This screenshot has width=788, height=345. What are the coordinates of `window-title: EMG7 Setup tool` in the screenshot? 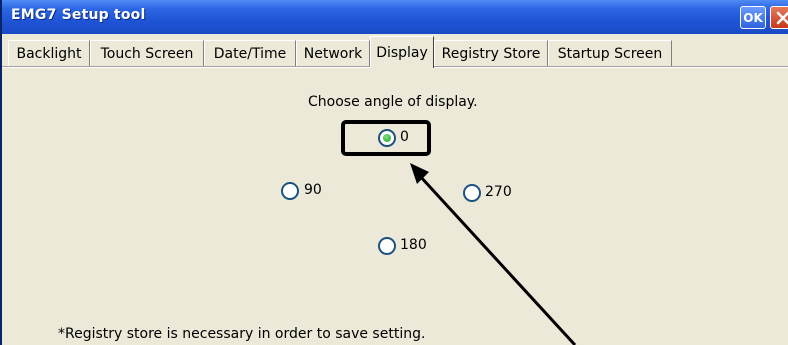 It's located at (78, 15).